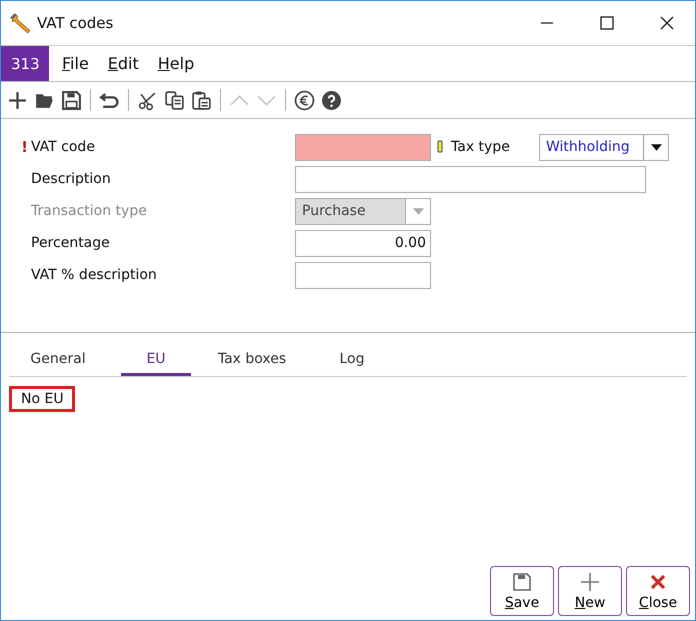 The height and width of the screenshot is (621, 696). Describe the element at coordinates (607, 23) in the screenshot. I see `maximize-icon` at that location.